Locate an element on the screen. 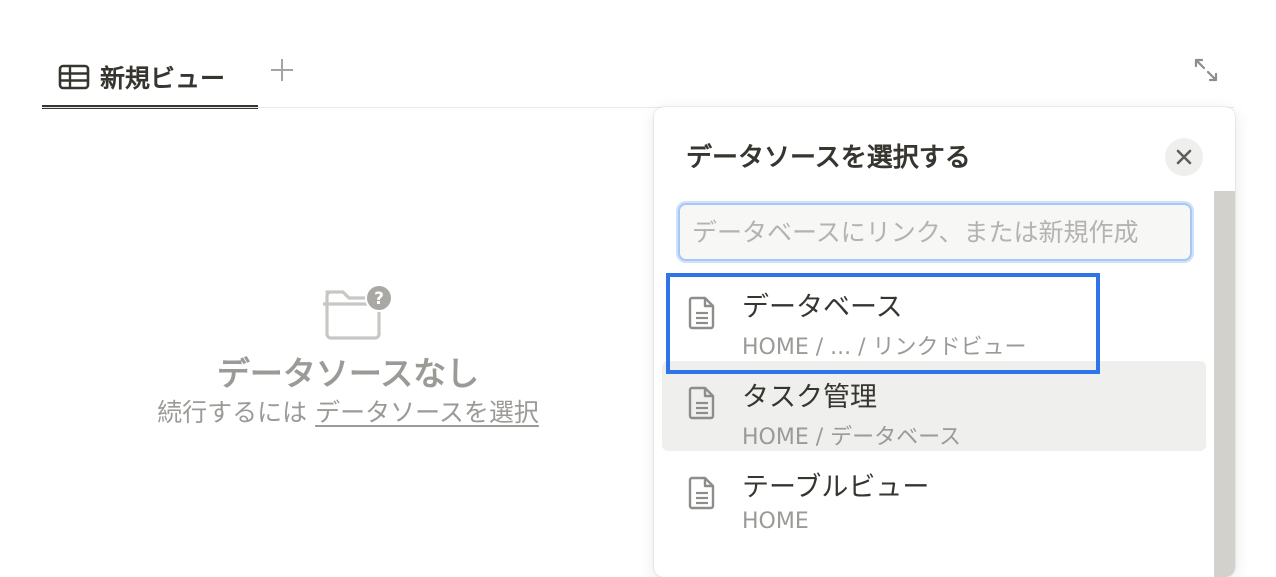  empty-state: ? データソースなし 続行するには データソースを選択 is located at coordinates (348, 355).